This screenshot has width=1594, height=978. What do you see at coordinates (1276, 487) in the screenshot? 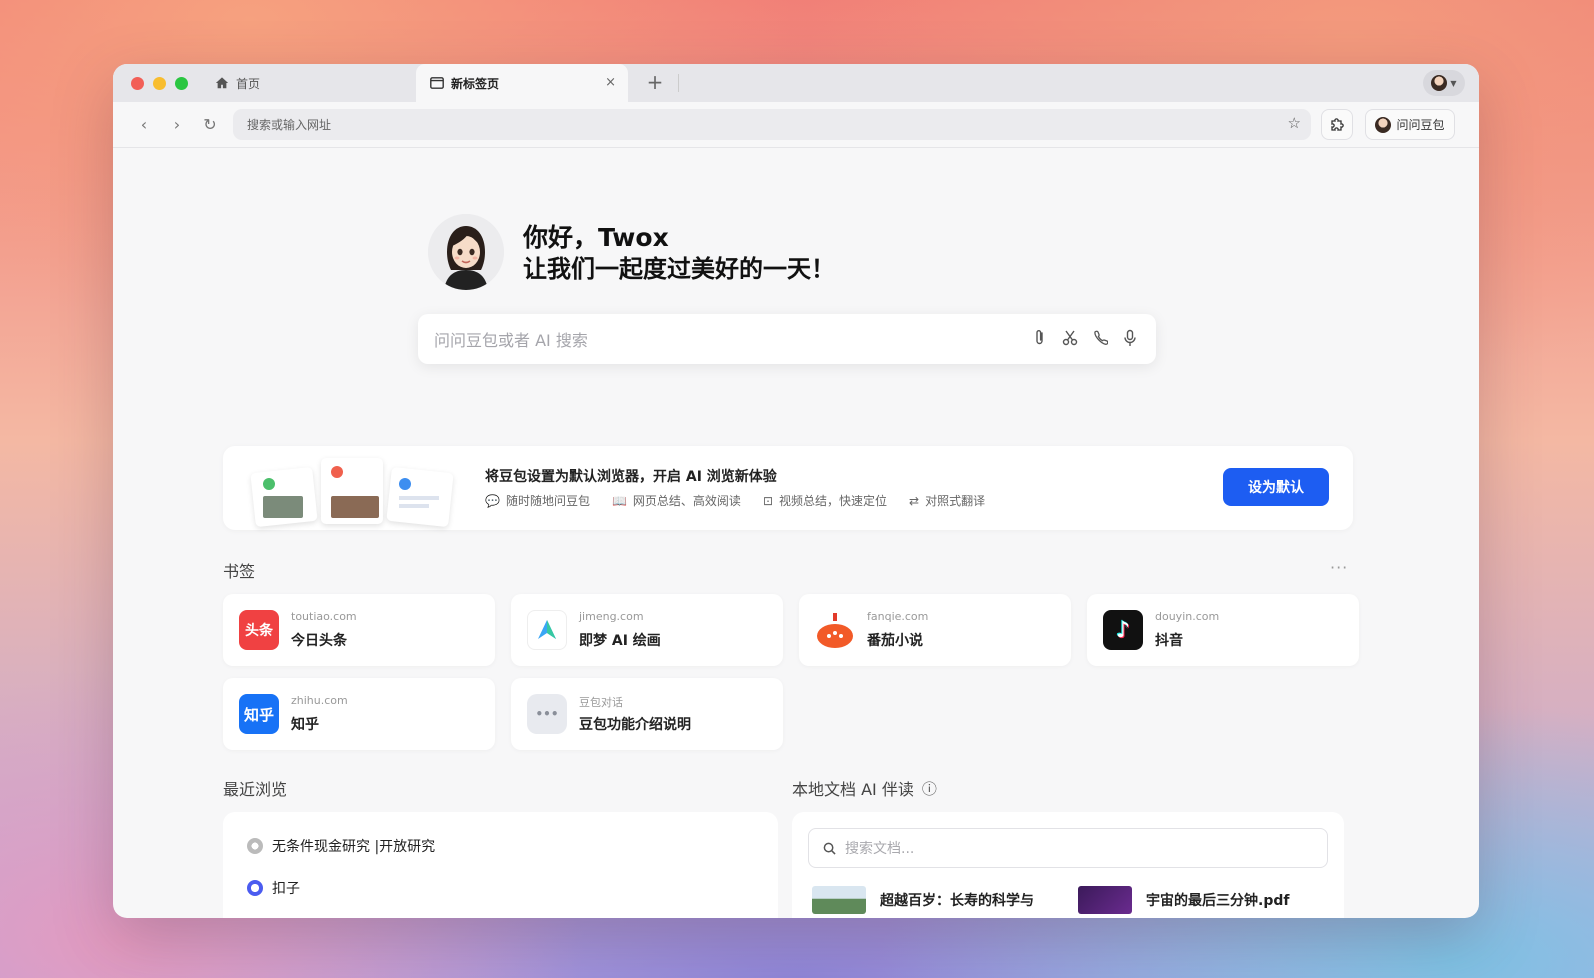
I see `set-default-button: 设为默认` at bounding box center [1276, 487].